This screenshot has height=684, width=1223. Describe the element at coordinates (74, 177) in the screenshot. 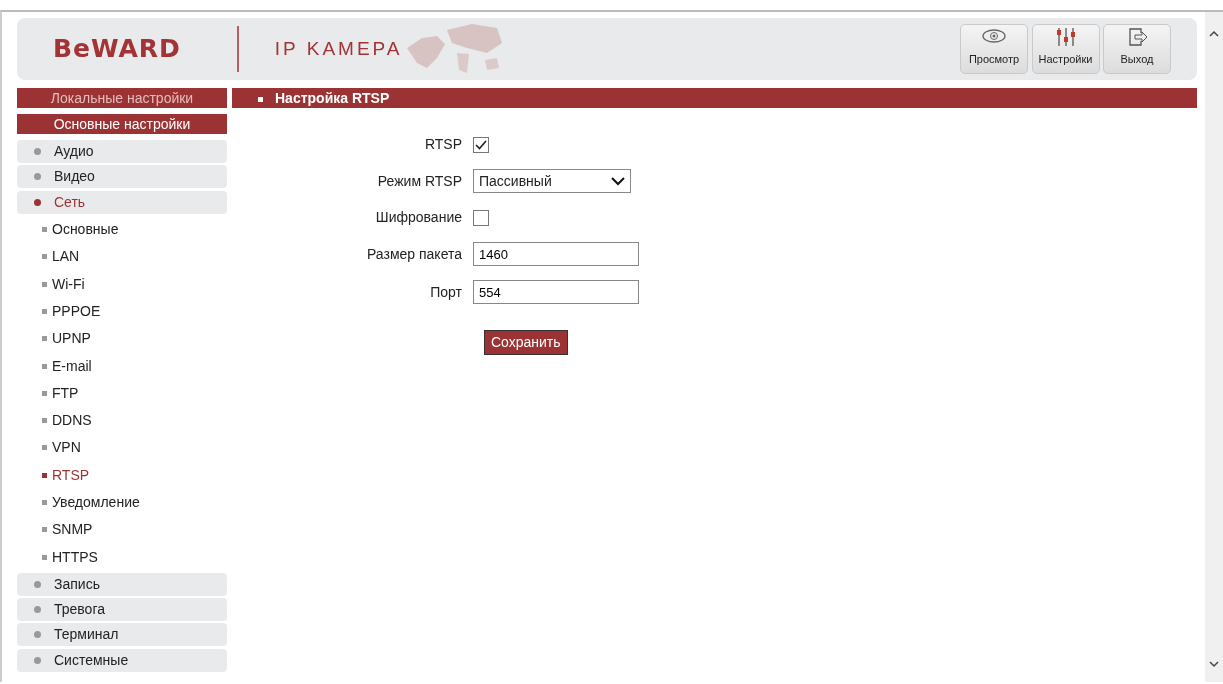

I see `menu-item-label: Видео` at that location.